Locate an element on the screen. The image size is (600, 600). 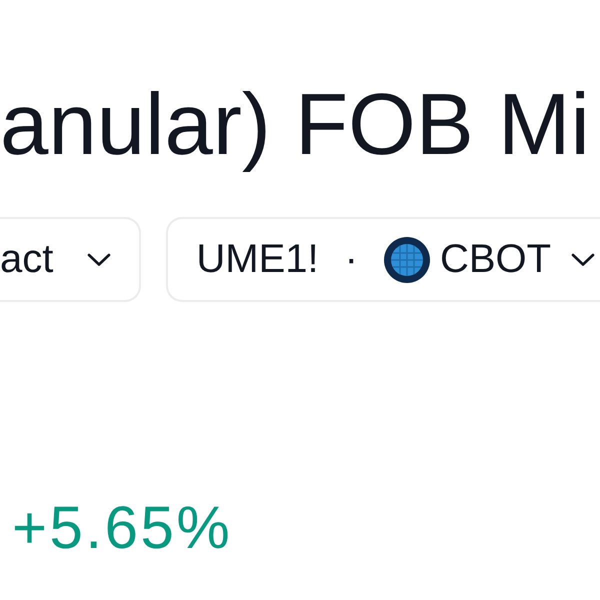
globe-icon is located at coordinates (407, 259).